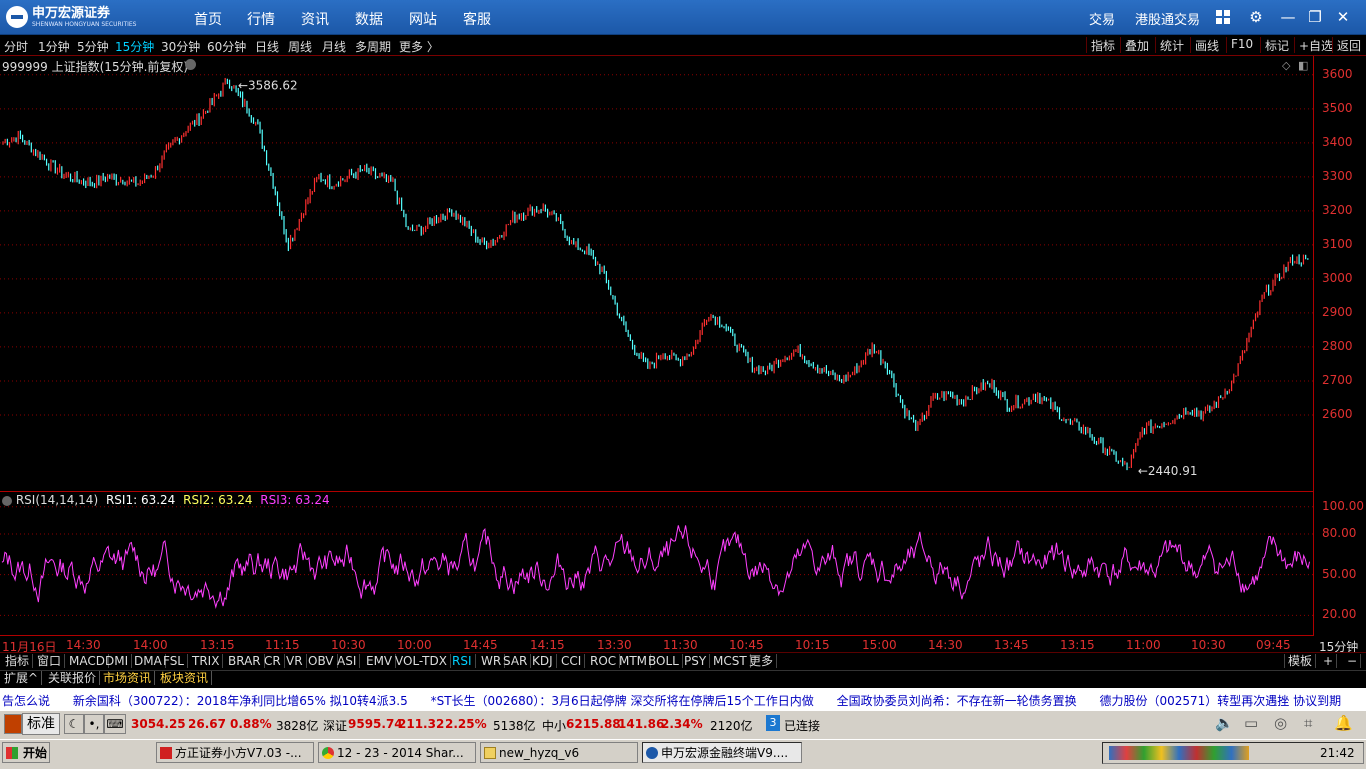 This screenshot has width=1366, height=769. I want to click on period-30min: 30分钟, so click(180, 46).